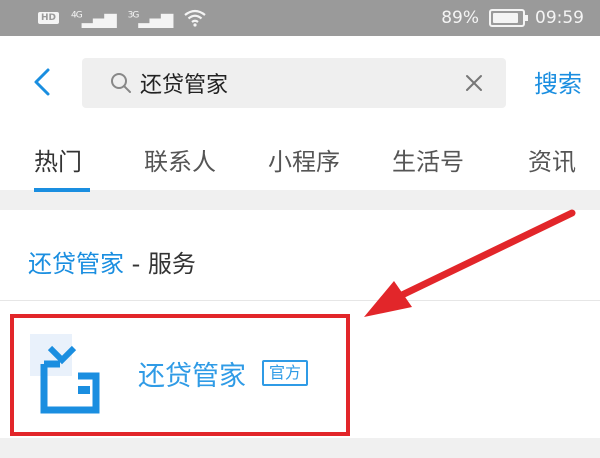  I want to click on status-right: 89% 09:59, so click(512, 18).